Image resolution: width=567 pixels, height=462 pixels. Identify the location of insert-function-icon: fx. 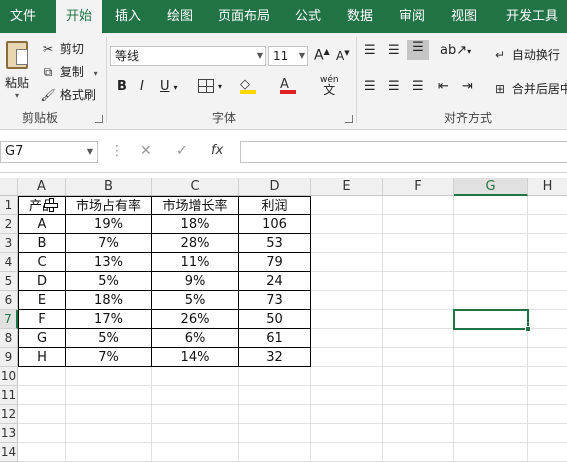
(217, 150).